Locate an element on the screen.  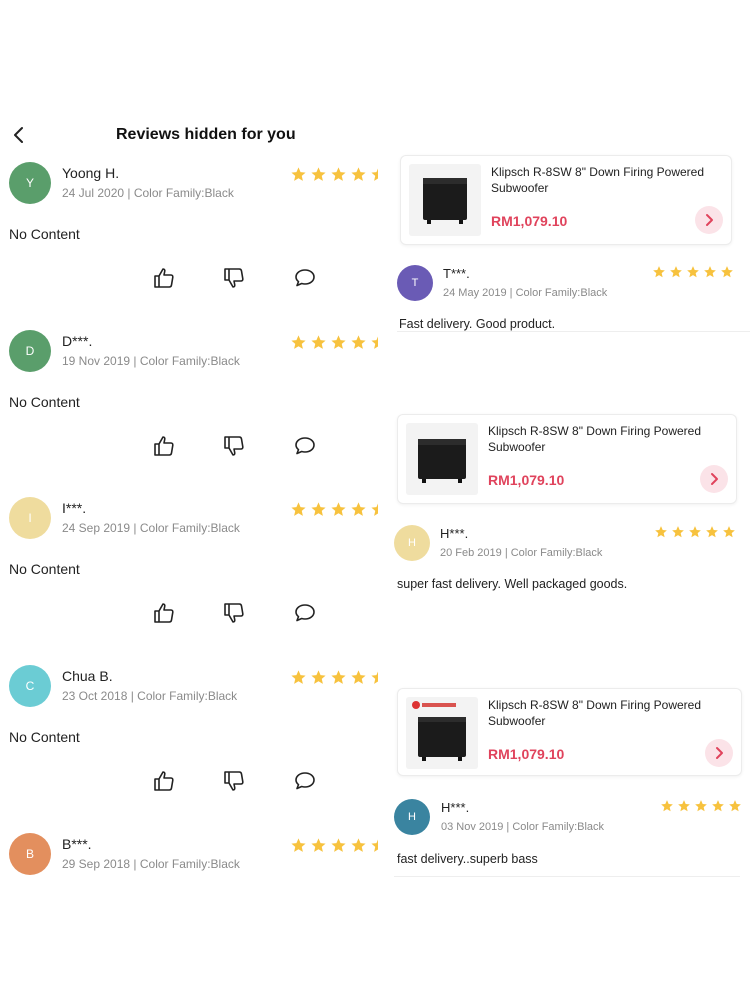
reviewer-name: I***. is located at coordinates (74, 508).